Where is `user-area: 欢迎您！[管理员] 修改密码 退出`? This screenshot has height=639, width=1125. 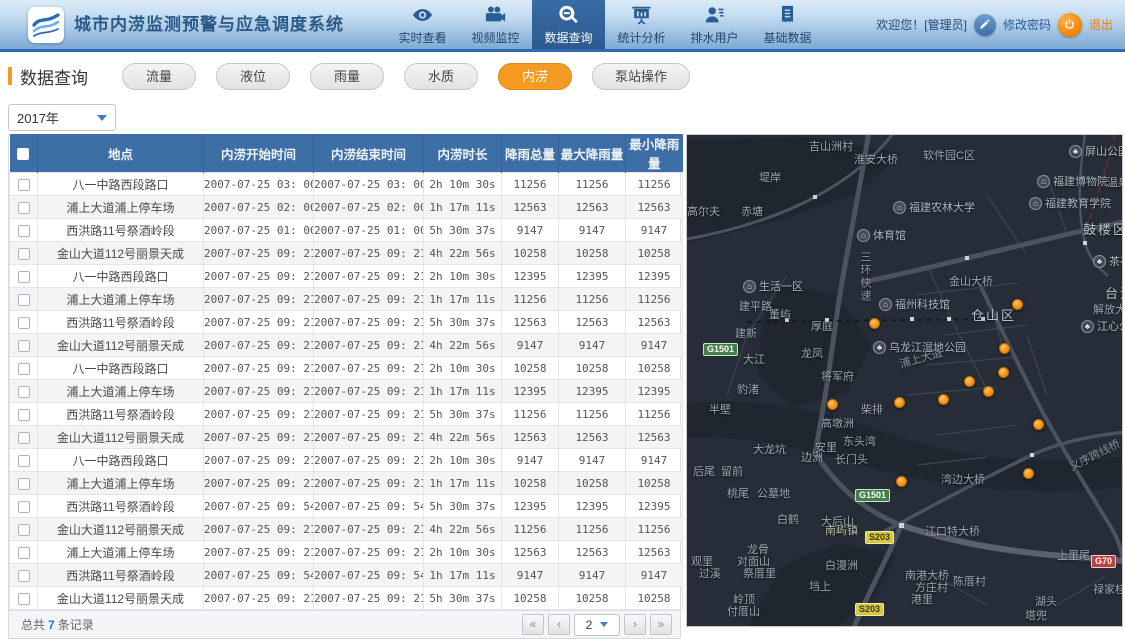 user-area: 欢迎您！[管理员] 修改密码 退出 is located at coordinates (1000, 24).